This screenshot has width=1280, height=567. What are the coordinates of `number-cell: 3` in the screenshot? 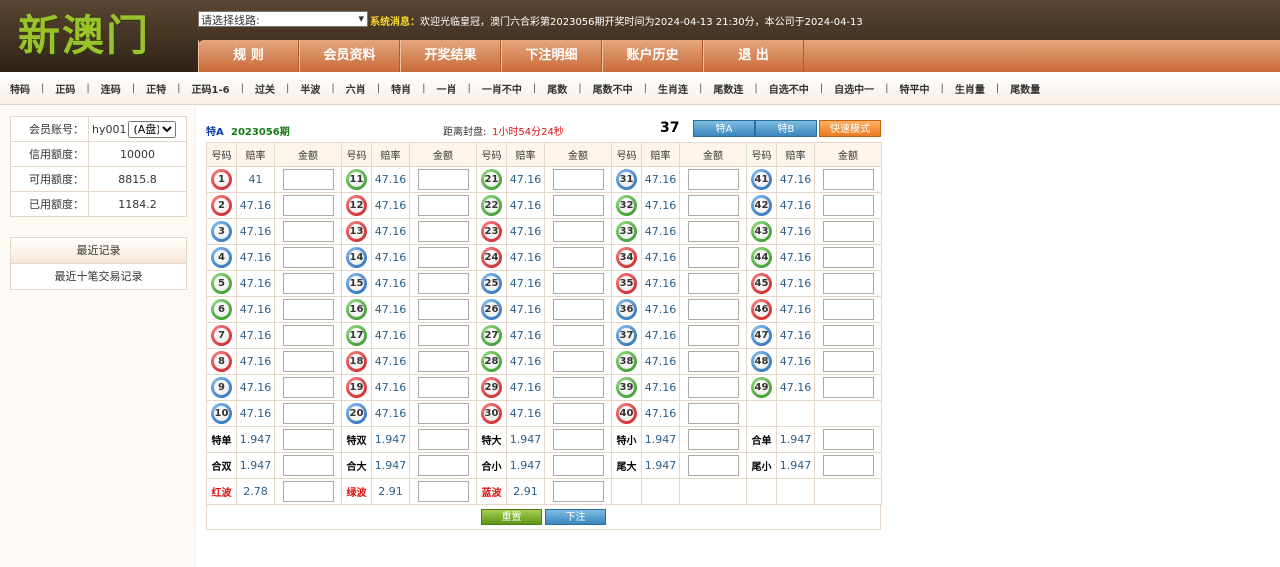 It's located at (221, 231).